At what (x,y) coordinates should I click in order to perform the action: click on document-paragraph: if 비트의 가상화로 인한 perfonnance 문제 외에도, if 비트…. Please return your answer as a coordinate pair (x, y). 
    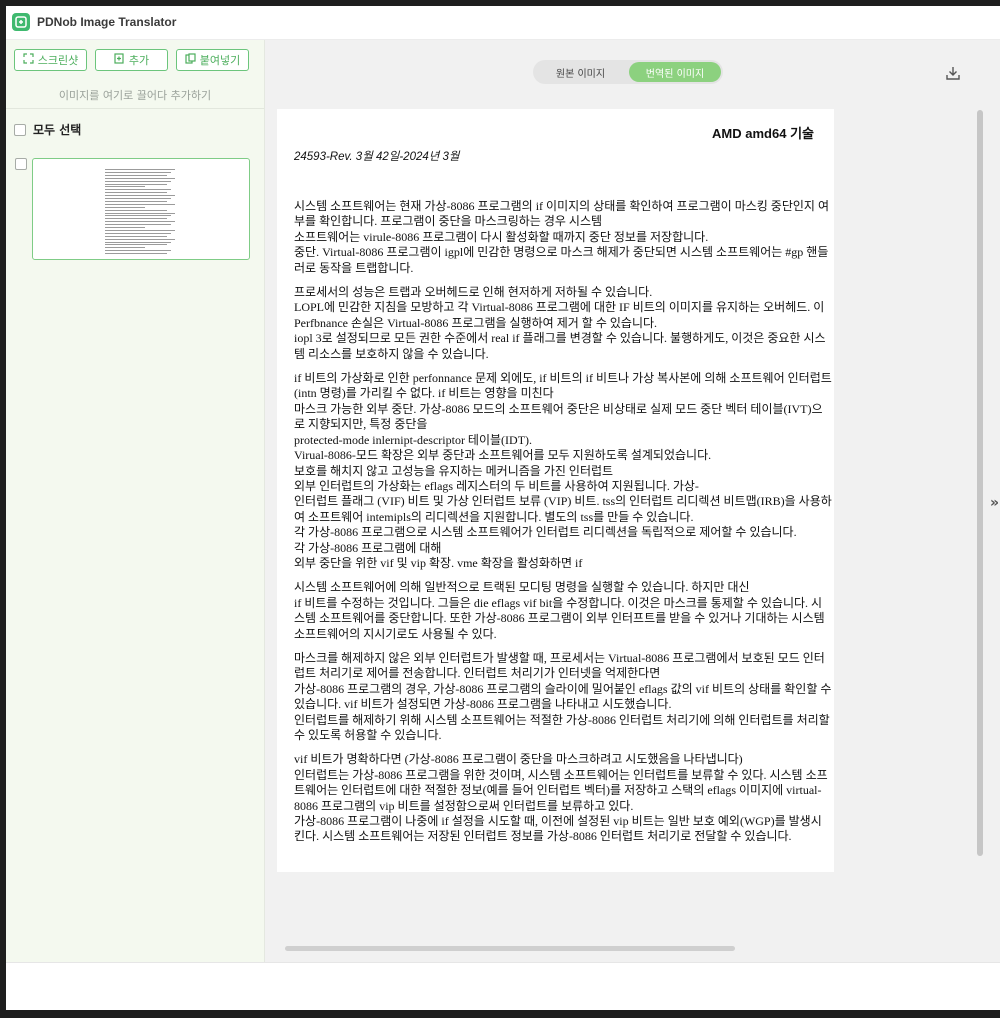
    Looking at the image, I should click on (563, 470).